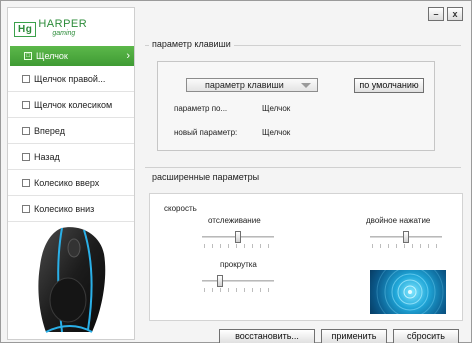  What do you see at coordinates (276, 108) in the screenshot?
I see `current-param-value: Щелчок` at bounding box center [276, 108].